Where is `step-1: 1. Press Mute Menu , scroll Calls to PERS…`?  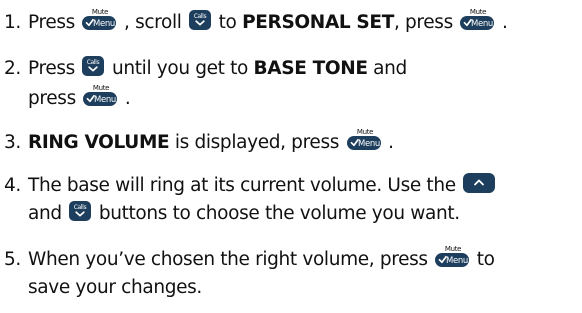 step-1: 1. Press Mute Menu , scroll Calls to PERS… is located at coordinates (256, 22).